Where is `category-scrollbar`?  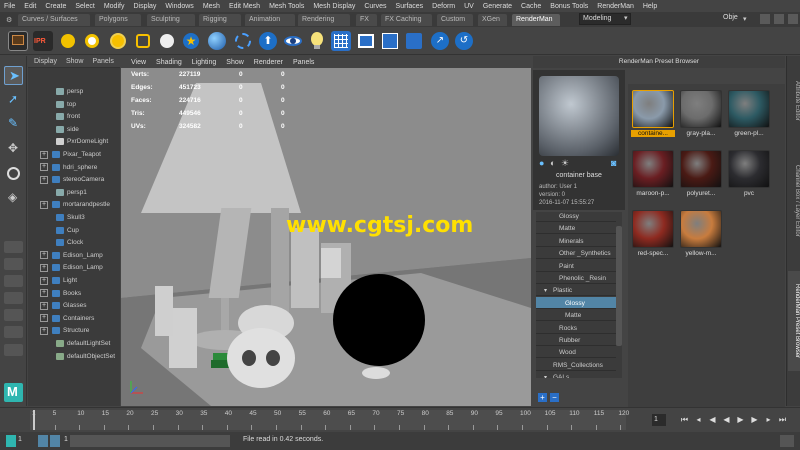
category-scrollbar is located at coordinates (619, 286).